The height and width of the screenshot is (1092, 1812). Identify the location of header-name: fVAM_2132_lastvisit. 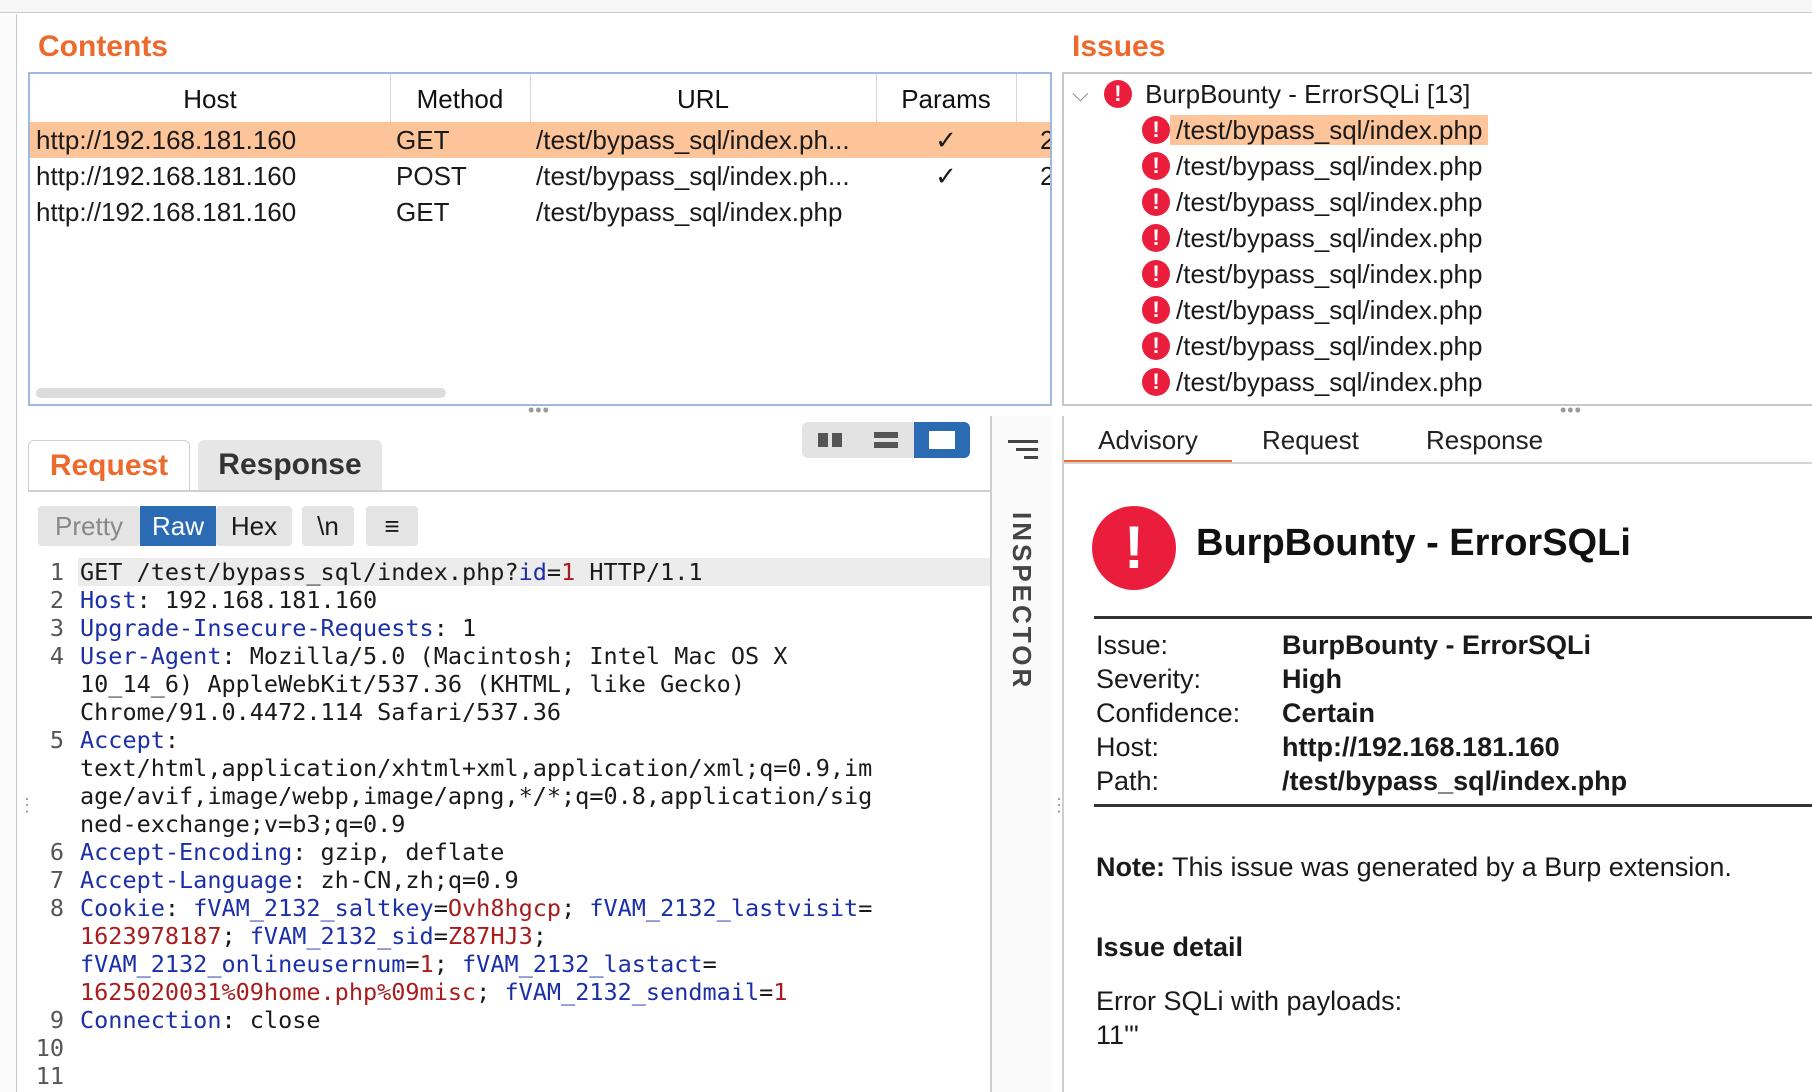
(724, 908).